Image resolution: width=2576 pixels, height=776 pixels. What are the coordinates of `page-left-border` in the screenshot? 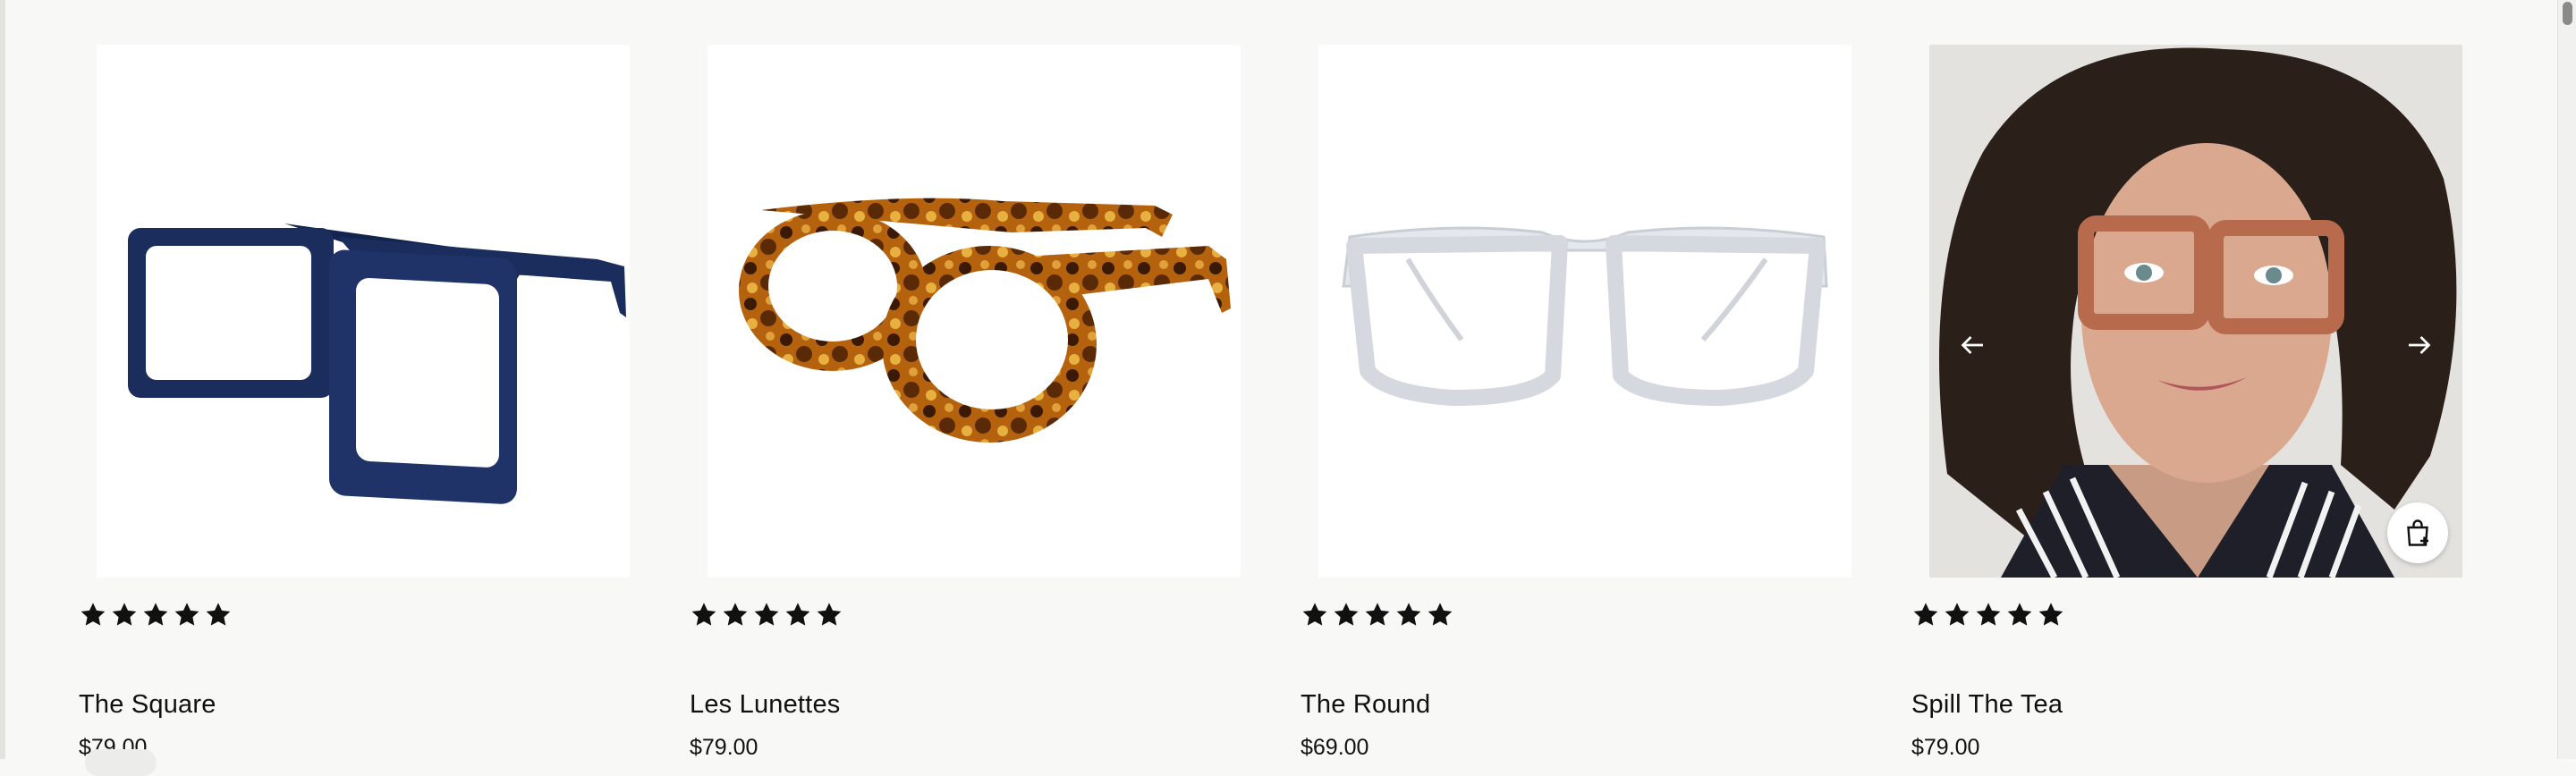 It's located at (2, 380).